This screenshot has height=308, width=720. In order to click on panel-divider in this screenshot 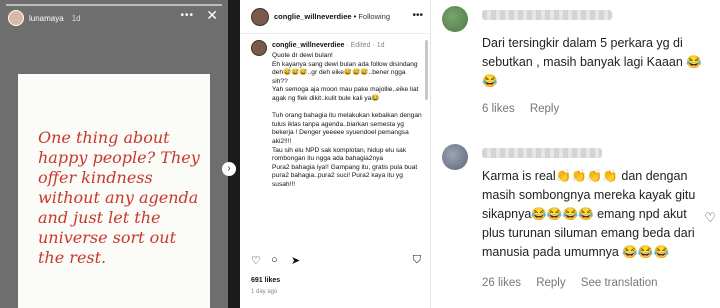, I will do `click(234, 154)`.